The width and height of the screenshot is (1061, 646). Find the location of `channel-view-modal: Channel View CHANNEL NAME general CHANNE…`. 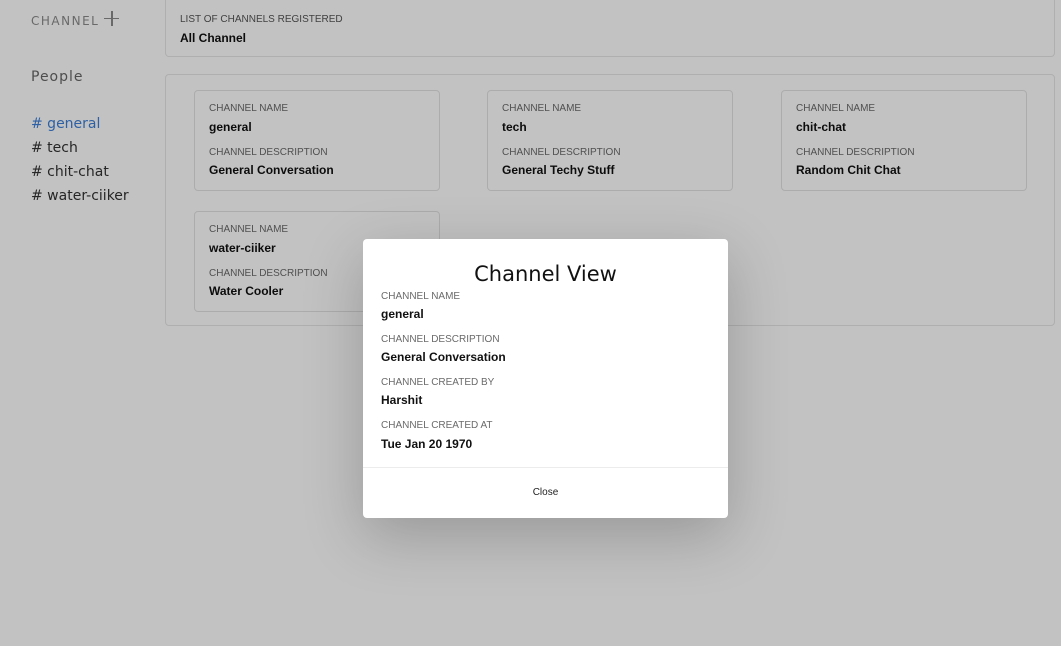

channel-view-modal: Channel View CHANNEL NAME general CHANNE… is located at coordinates (545, 378).